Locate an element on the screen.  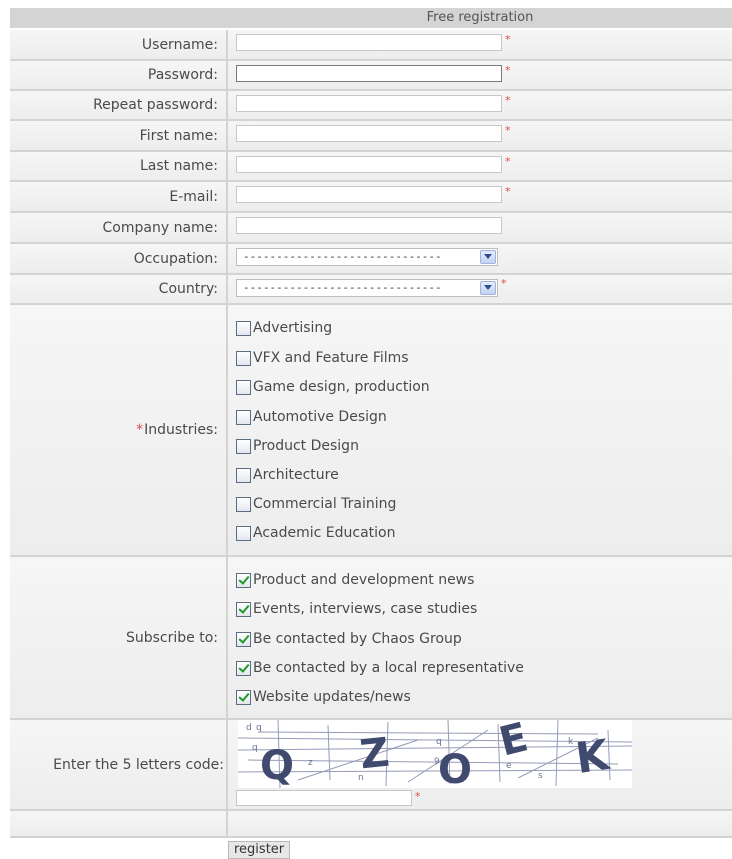
industry-option-label: Game design, production is located at coordinates (341, 387).